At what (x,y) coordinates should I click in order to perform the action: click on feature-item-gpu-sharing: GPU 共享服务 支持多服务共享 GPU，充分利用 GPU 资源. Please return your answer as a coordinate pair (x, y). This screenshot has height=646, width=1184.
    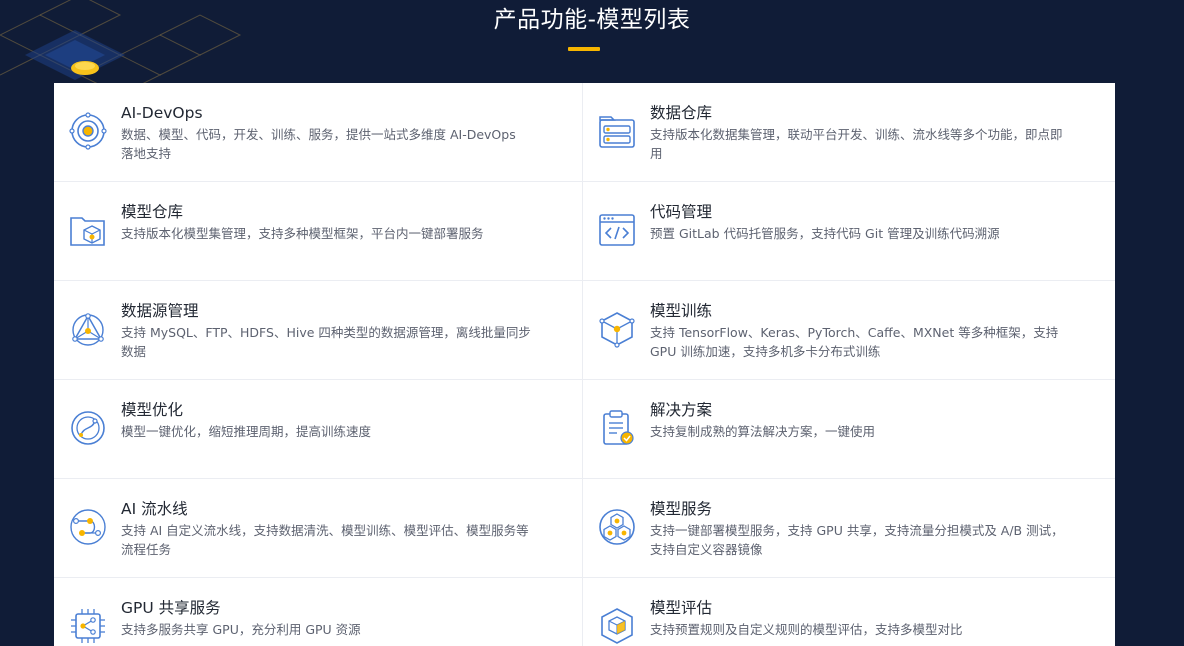
    Looking at the image, I should click on (318, 612).